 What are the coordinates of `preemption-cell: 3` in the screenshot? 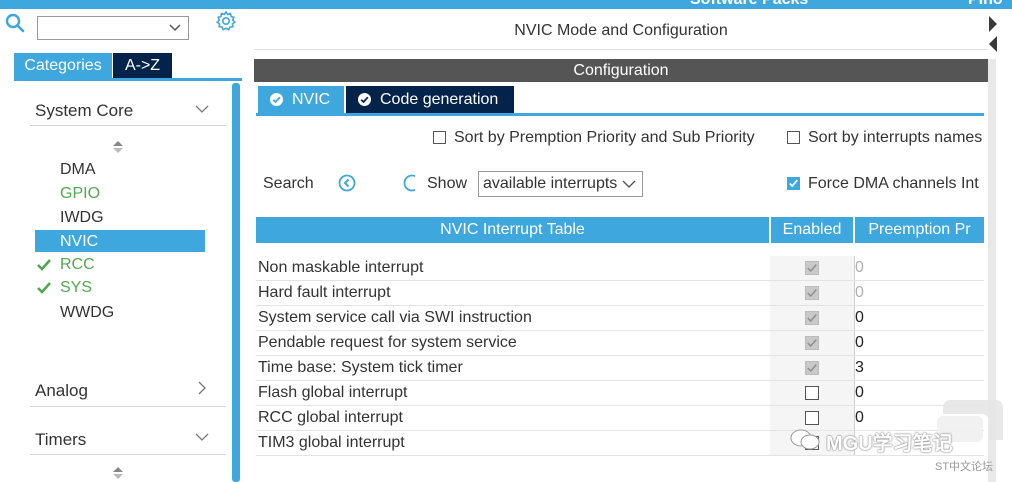 It's located at (919, 368).